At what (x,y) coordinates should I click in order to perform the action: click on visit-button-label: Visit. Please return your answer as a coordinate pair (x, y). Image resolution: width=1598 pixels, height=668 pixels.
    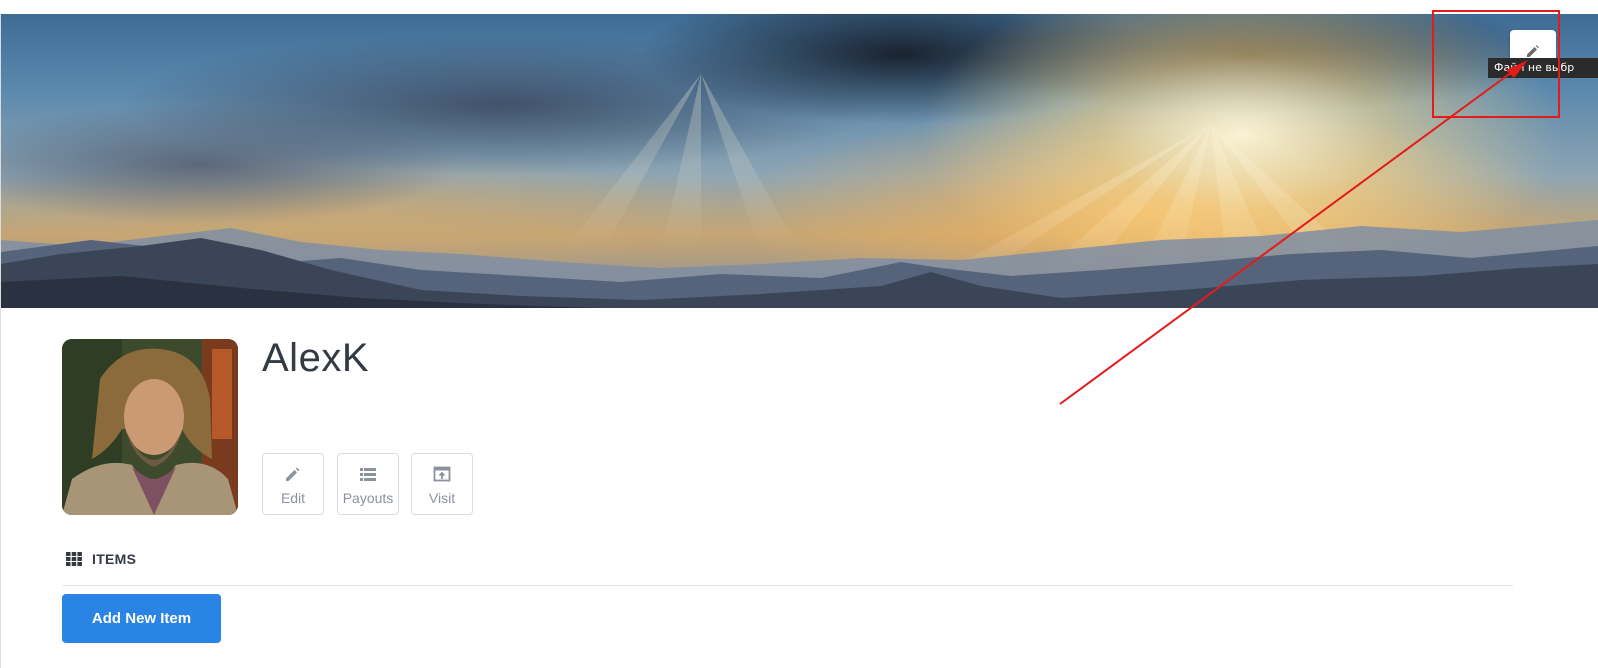
    Looking at the image, I should click on (442, 498).